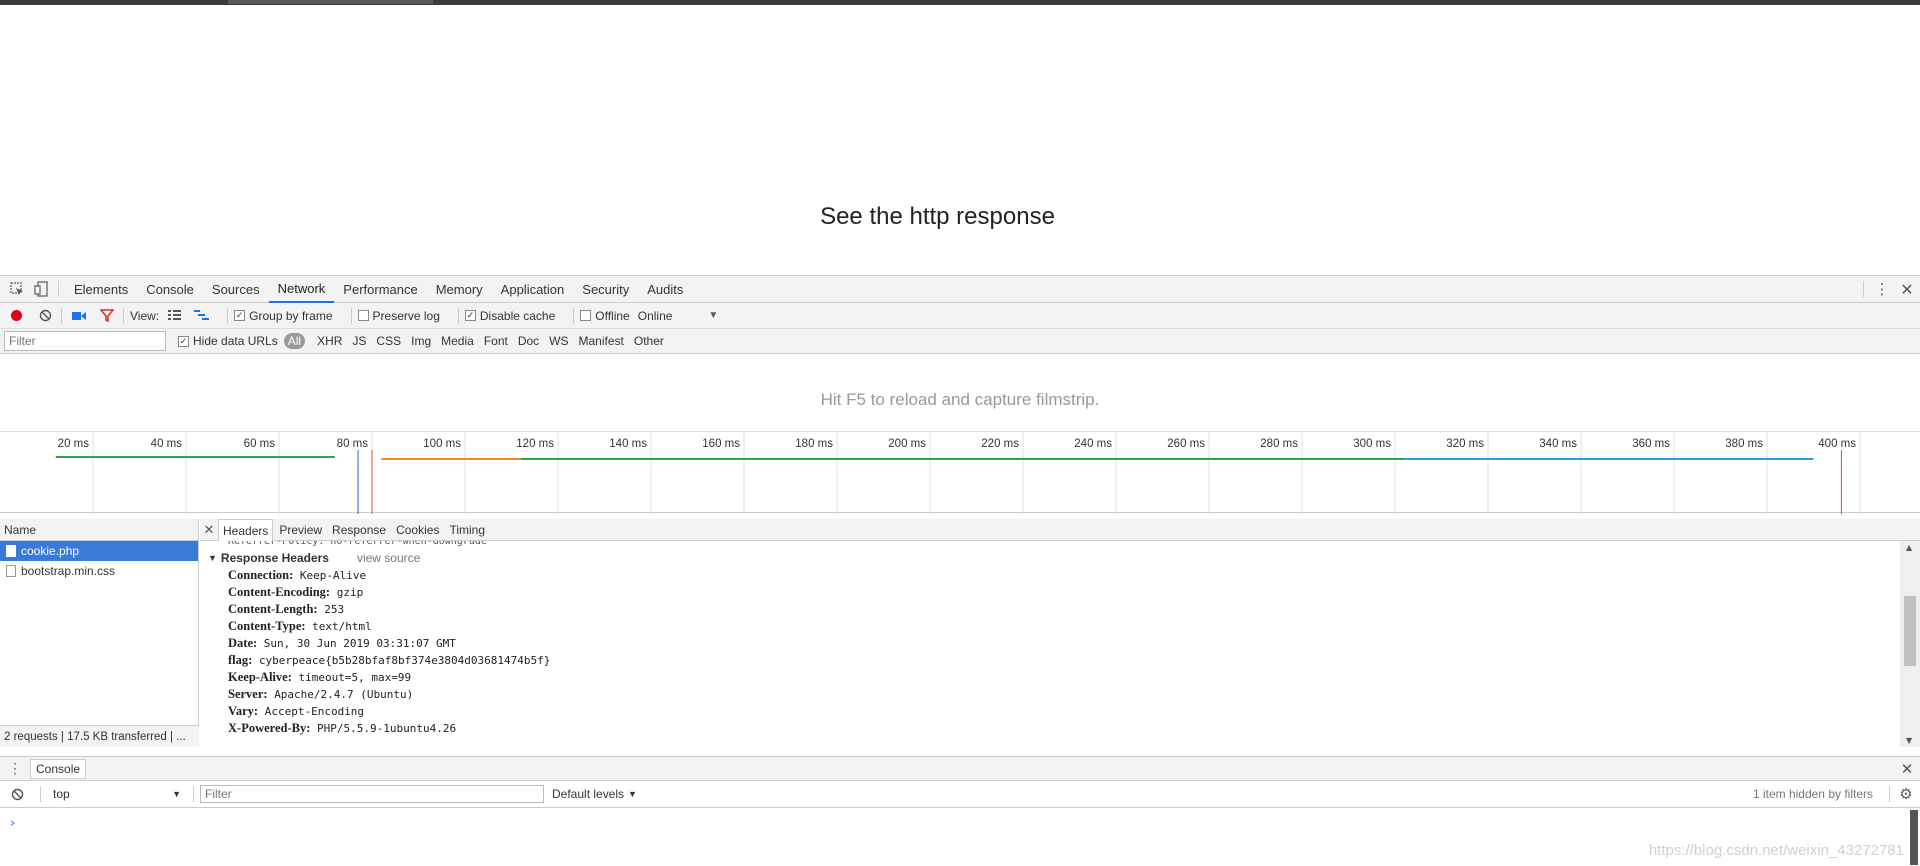 The height and width of the screenshot is (866, 1920). Describe the element at coordinates (457, 341) in the screenshot. I see `filter-type-media: Media` at that location.